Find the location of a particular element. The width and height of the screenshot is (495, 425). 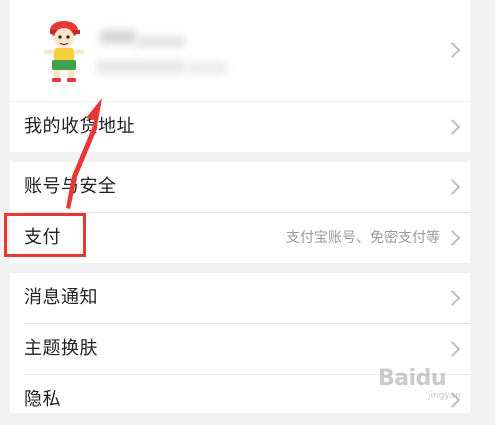

menu-item-address: 我的收货地址 is located at coordinates (240, 127).